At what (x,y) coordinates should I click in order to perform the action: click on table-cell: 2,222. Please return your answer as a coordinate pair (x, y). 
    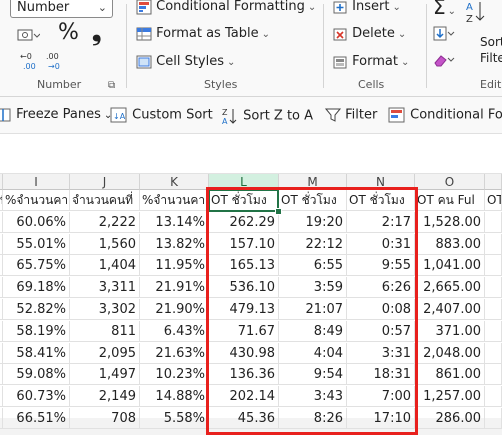
    Looking at the image, I should click on (105, 222).